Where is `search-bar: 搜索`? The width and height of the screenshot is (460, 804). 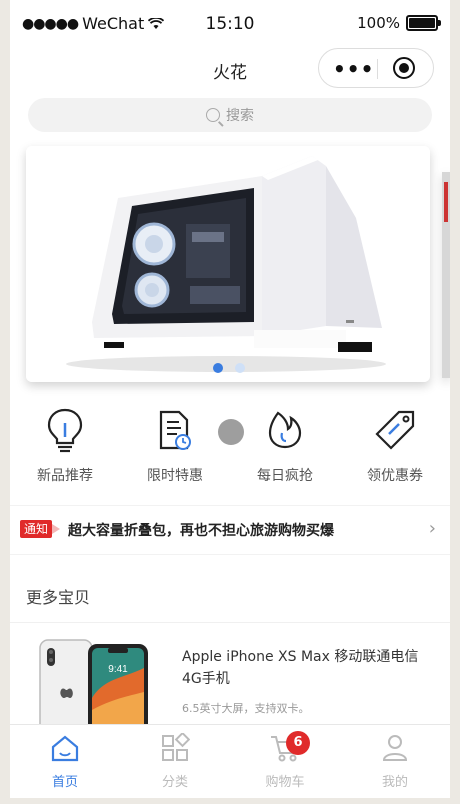
search-bar: 搜索 is located at coordinates (230, 115).